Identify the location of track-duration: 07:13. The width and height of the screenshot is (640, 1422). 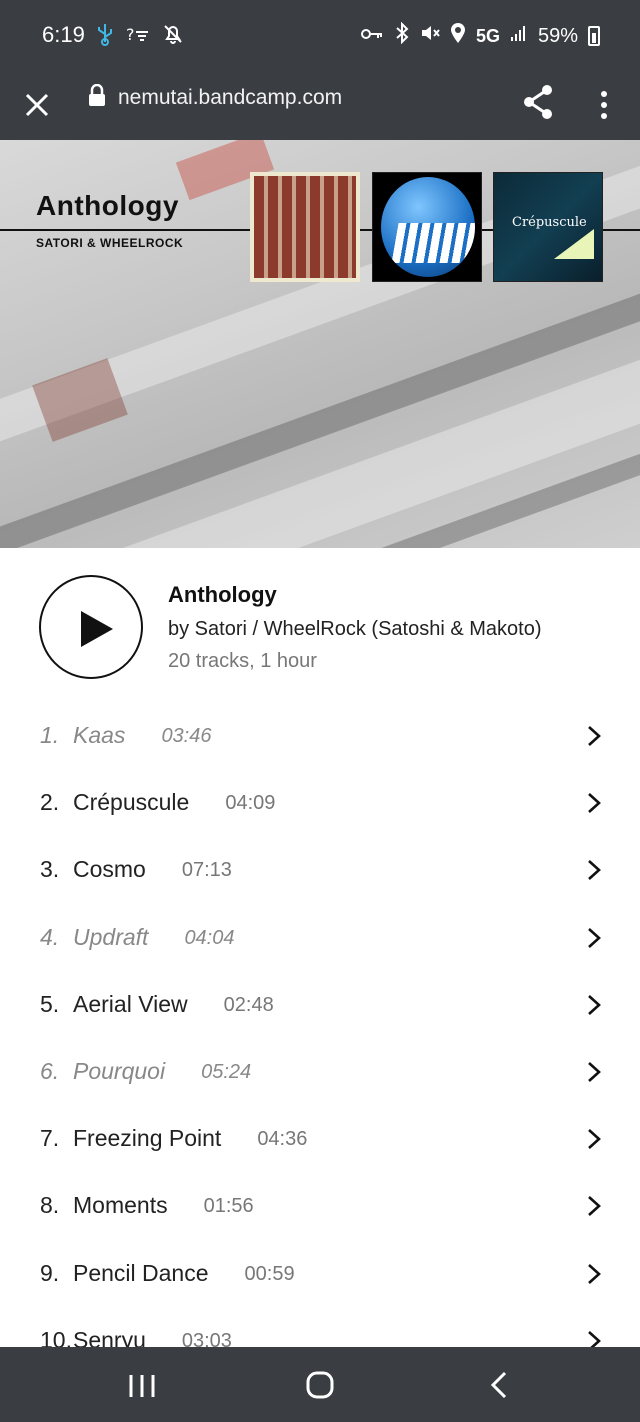
(206, 870).